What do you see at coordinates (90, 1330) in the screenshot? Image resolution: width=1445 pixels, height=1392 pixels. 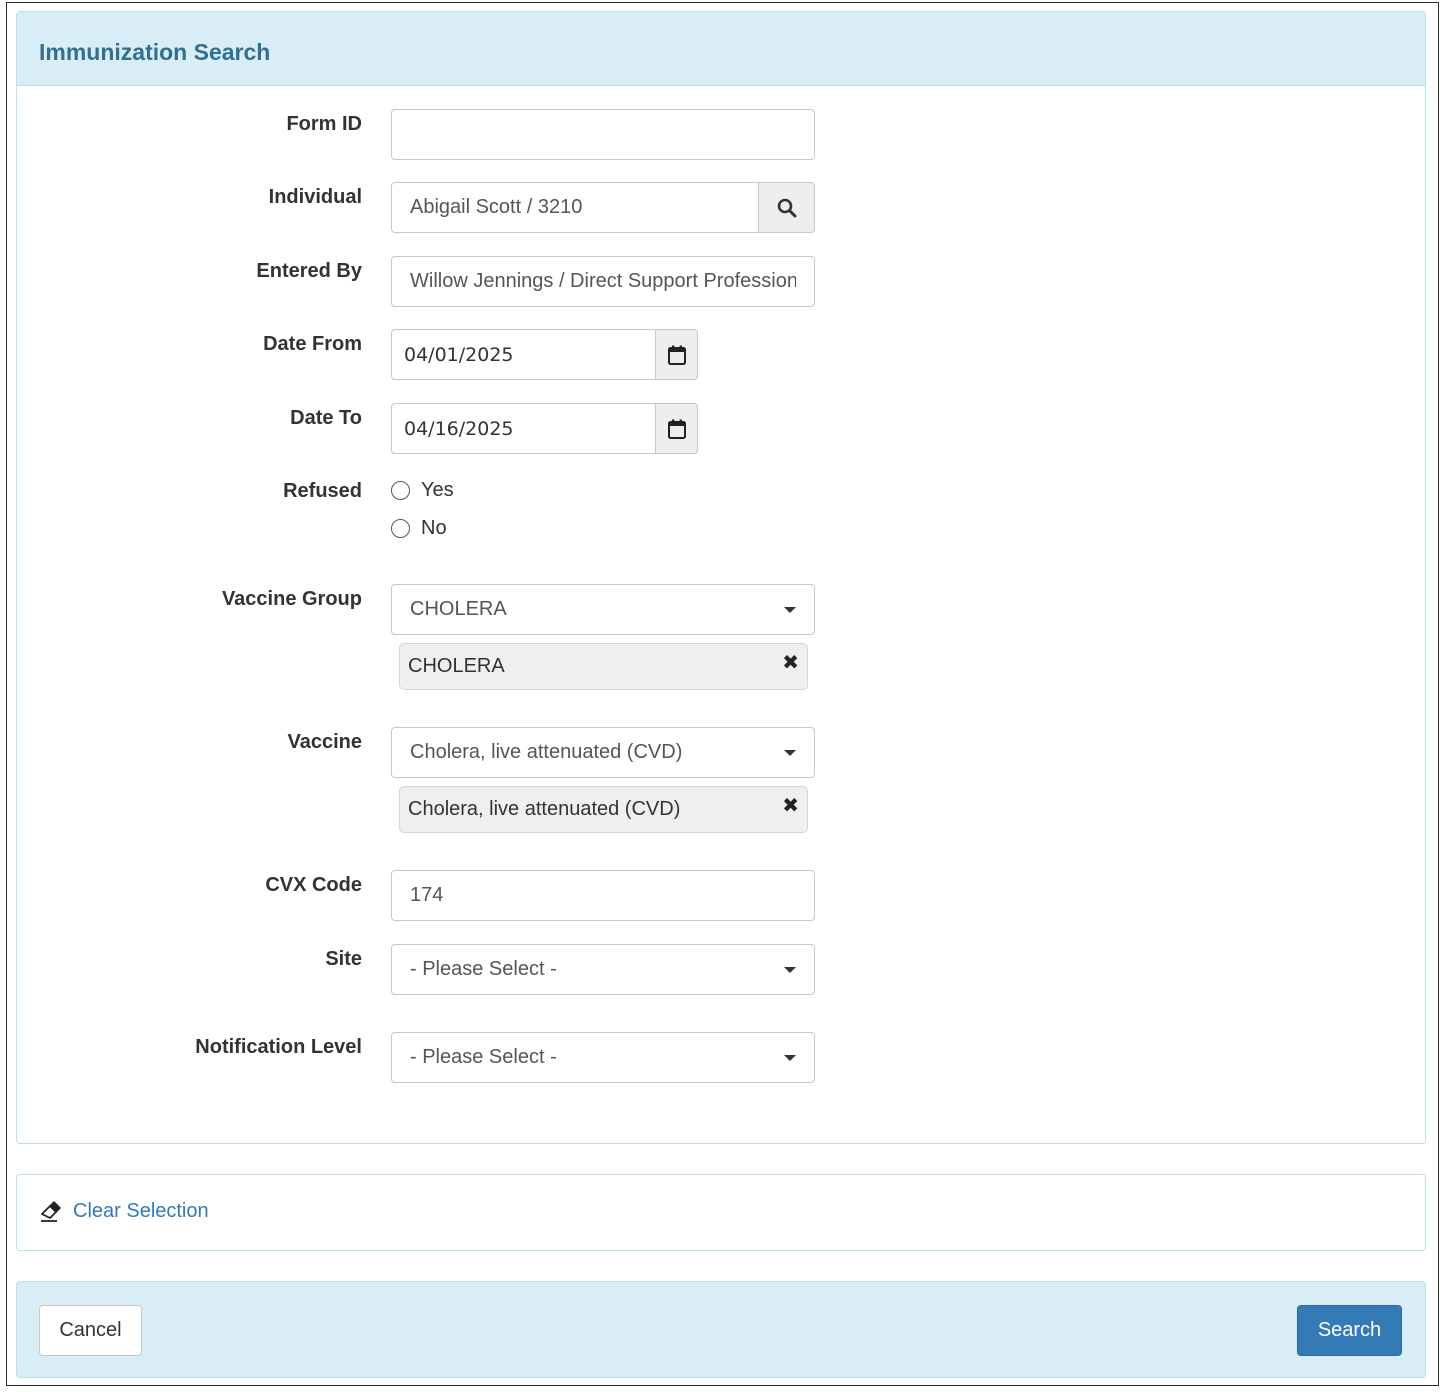 I see `cancel-button: Cancel` at bounding box center [90, 1330].